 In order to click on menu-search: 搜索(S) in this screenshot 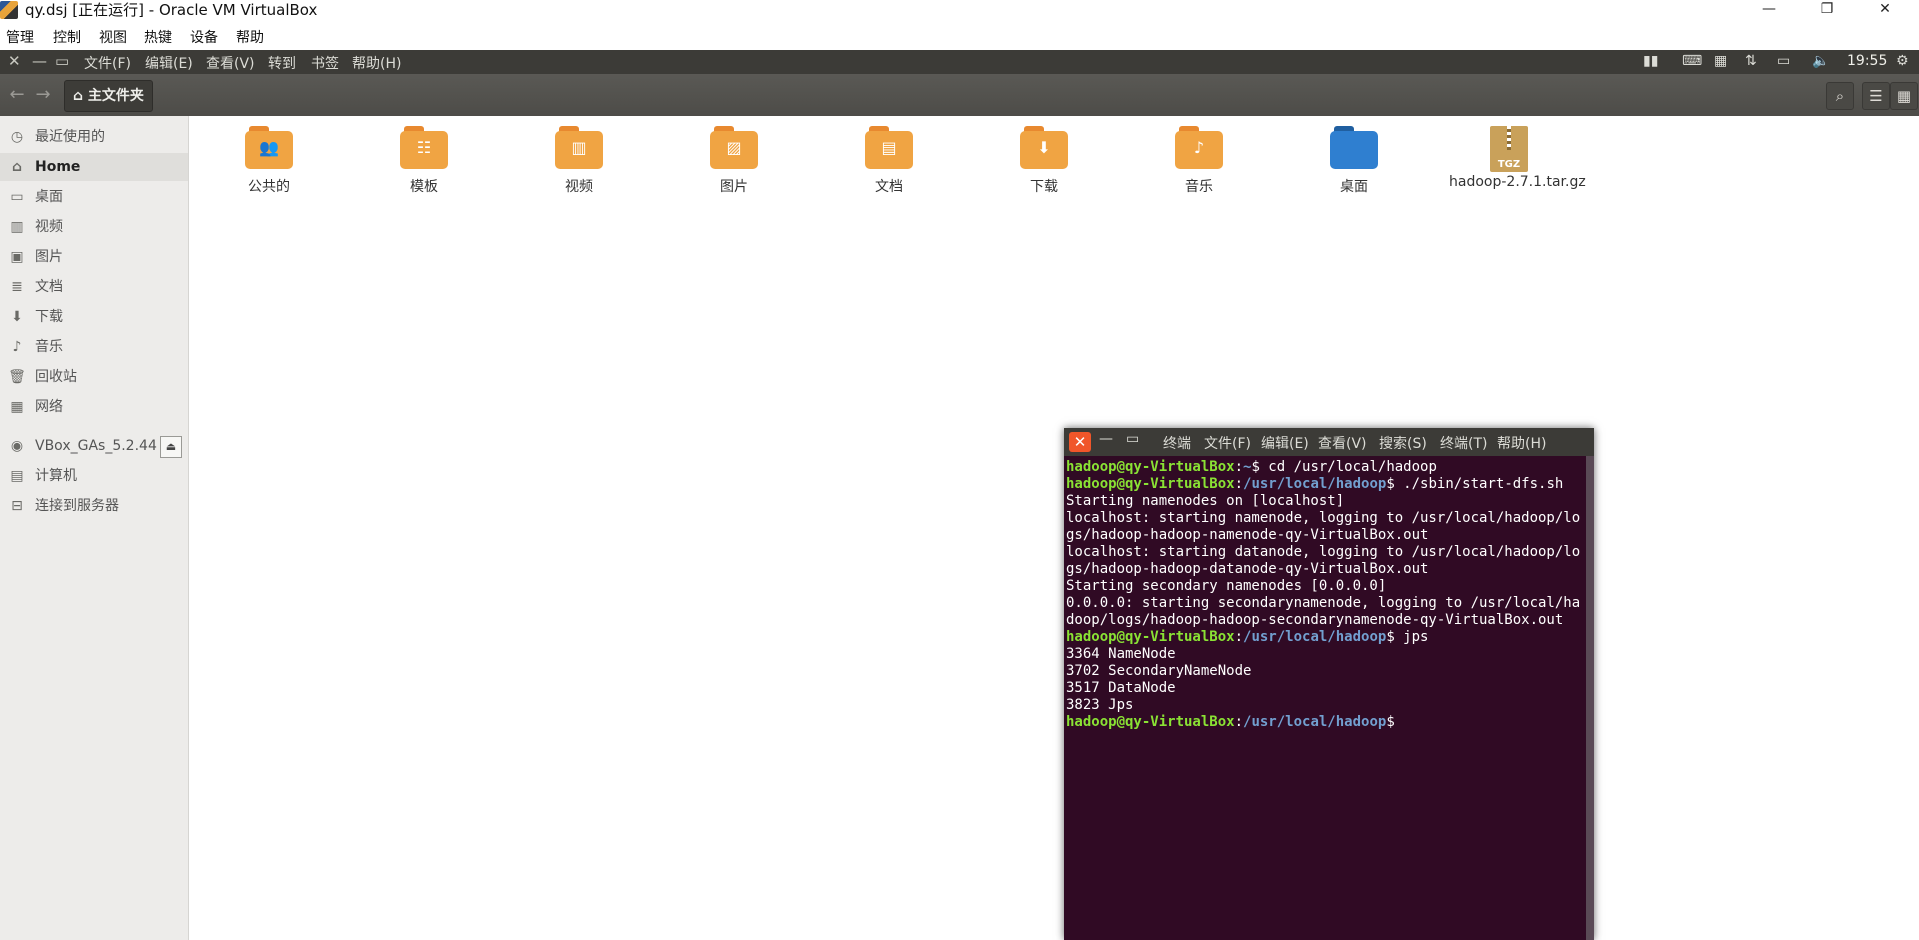, I will do `click(1403, 443)`.